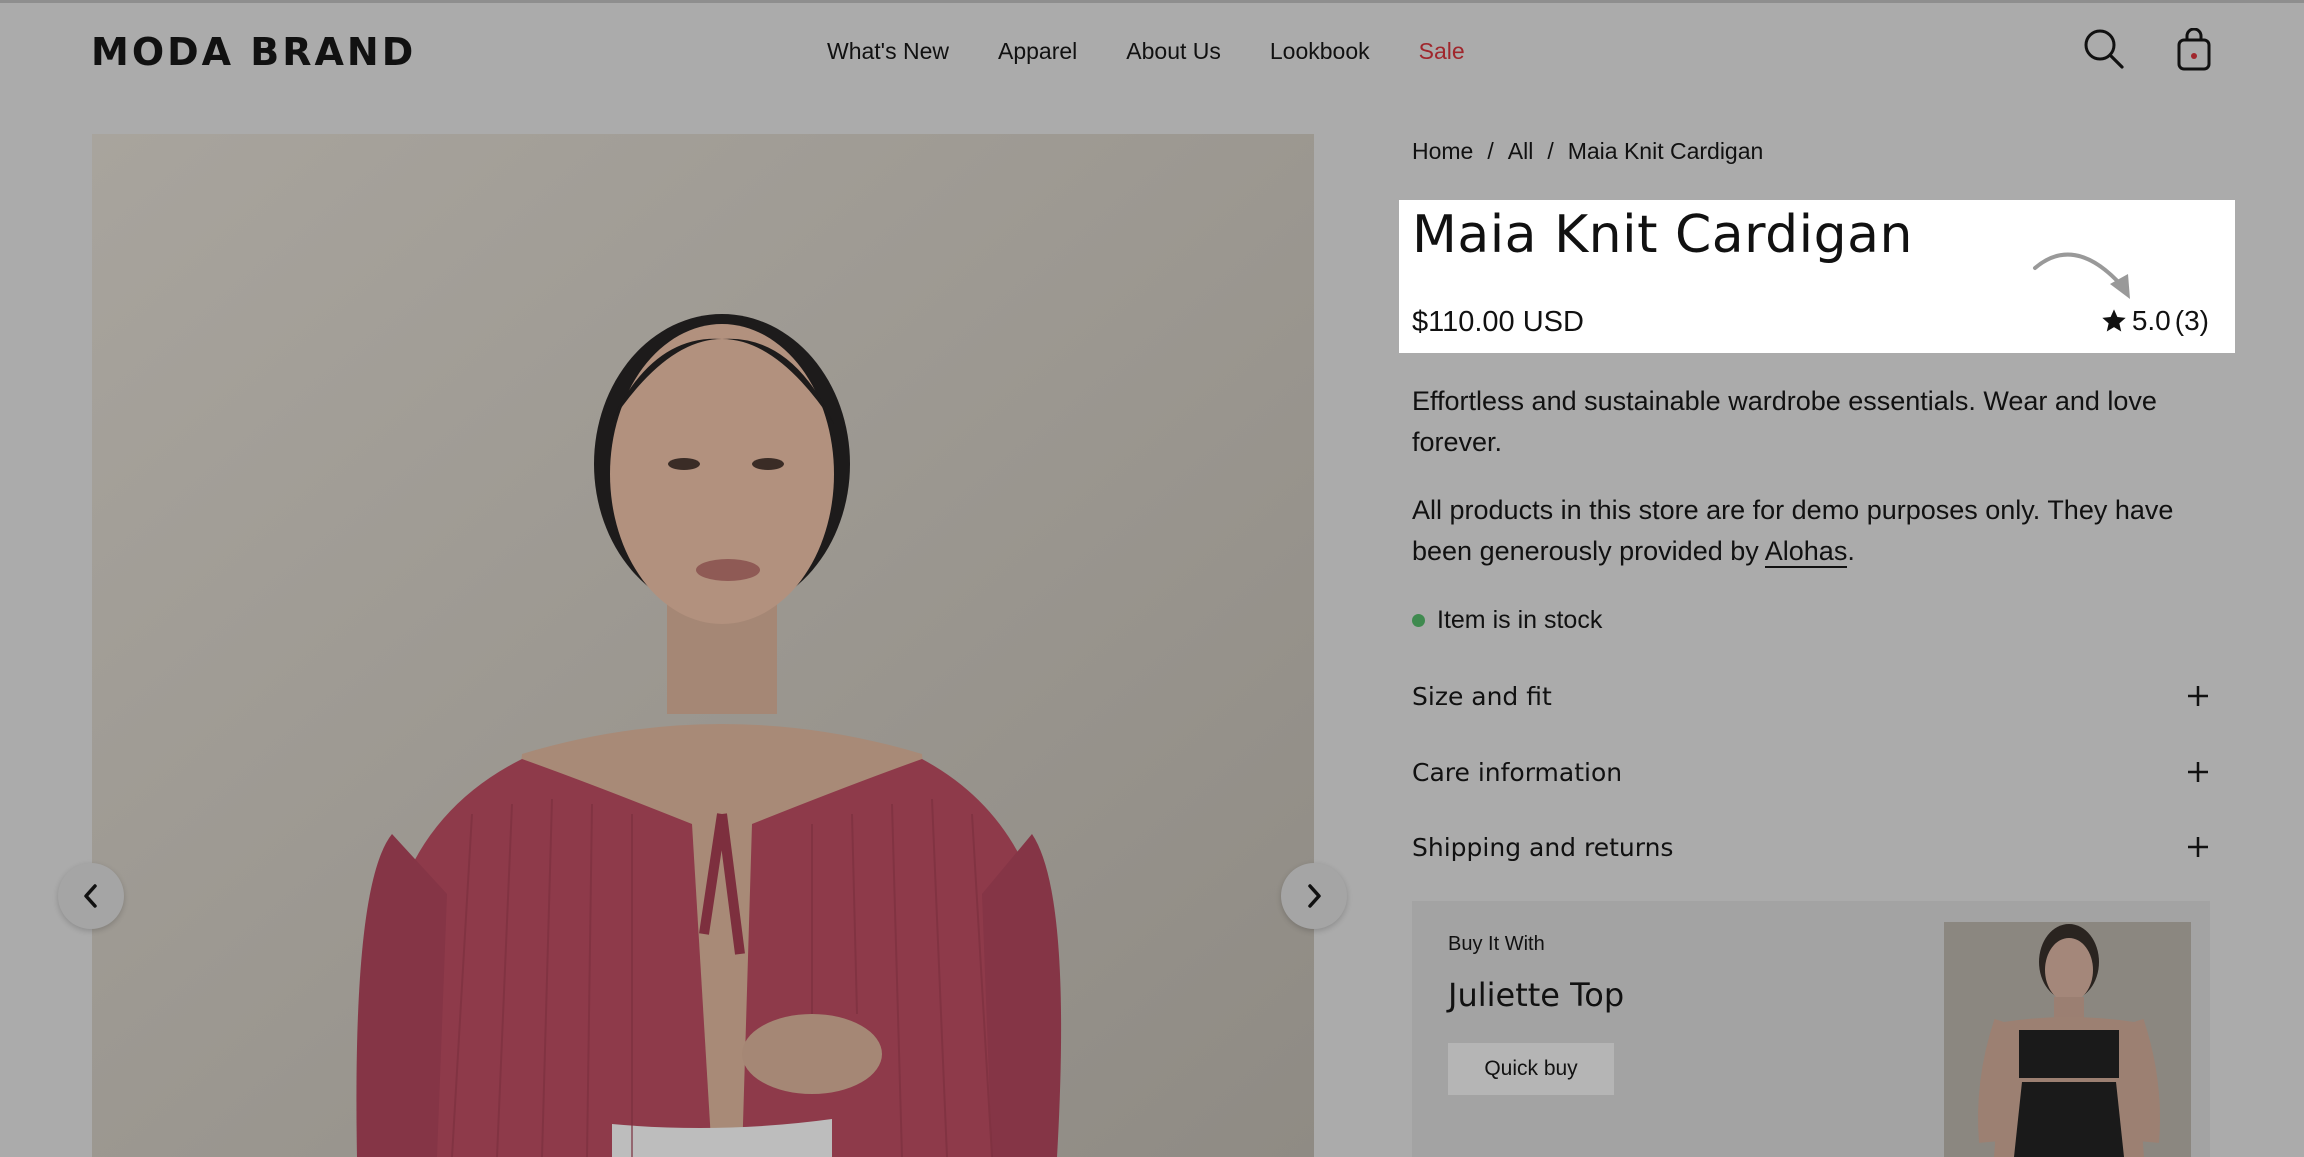 Image resolution: width=2304 pixels, height=1157 pixels. I want to click on product-rating: 5.0 (3), so click(2154, 321).